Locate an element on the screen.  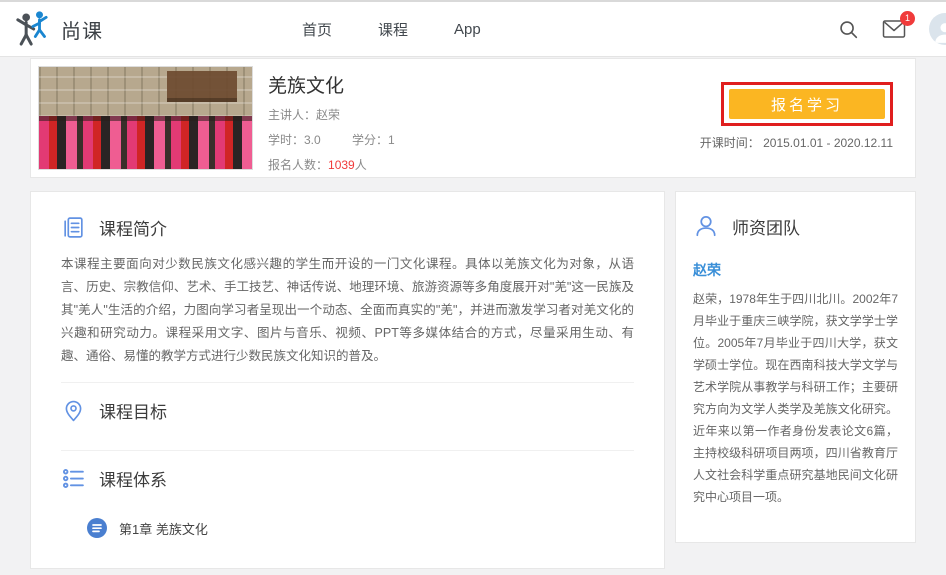
teaching-team-heading: 师资团队 is located at coordinates (795, 226).